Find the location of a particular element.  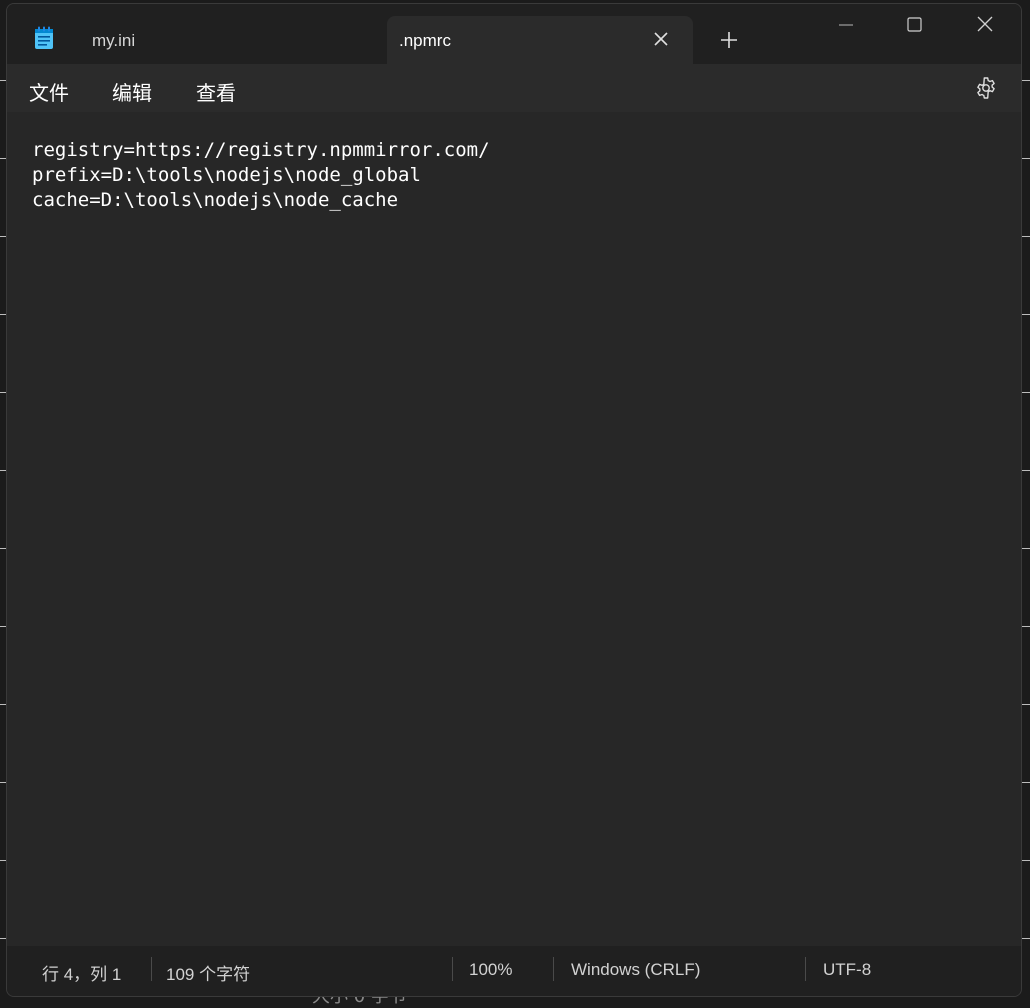

cursor-position: 行 4，列 1 is located at coordinates (81, 972).